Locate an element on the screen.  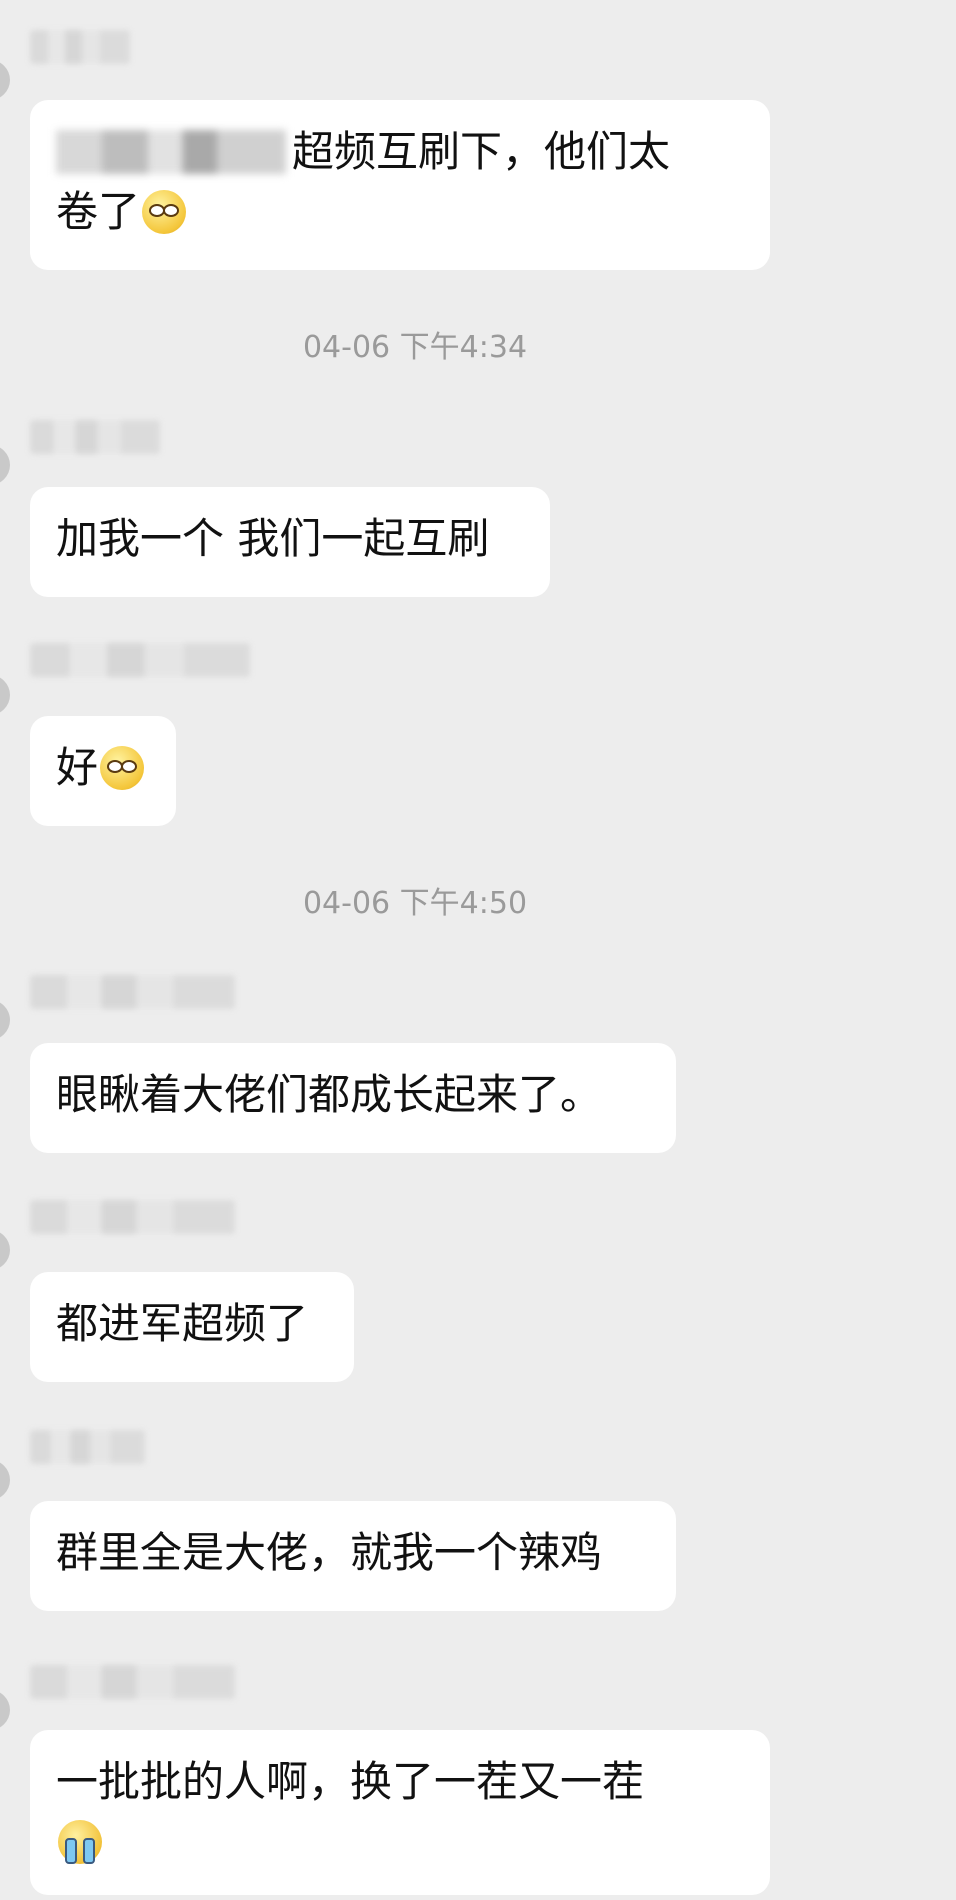
message-bubble: 群里全是大佬，就我一个辣鸡 is located at coordinates (353, 1556).